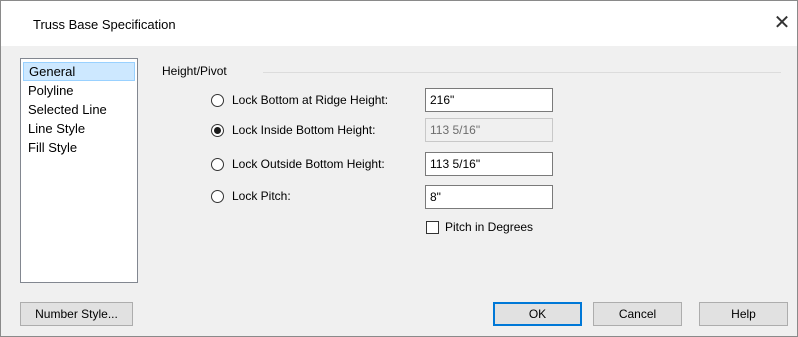 Image resolution: width=798 pixels, height=337 pixels. What do you see at coordinates (432, 227) in the screenshot?
I see `pitch-in-degrees-checkbox` at bounding box center [432, 227].